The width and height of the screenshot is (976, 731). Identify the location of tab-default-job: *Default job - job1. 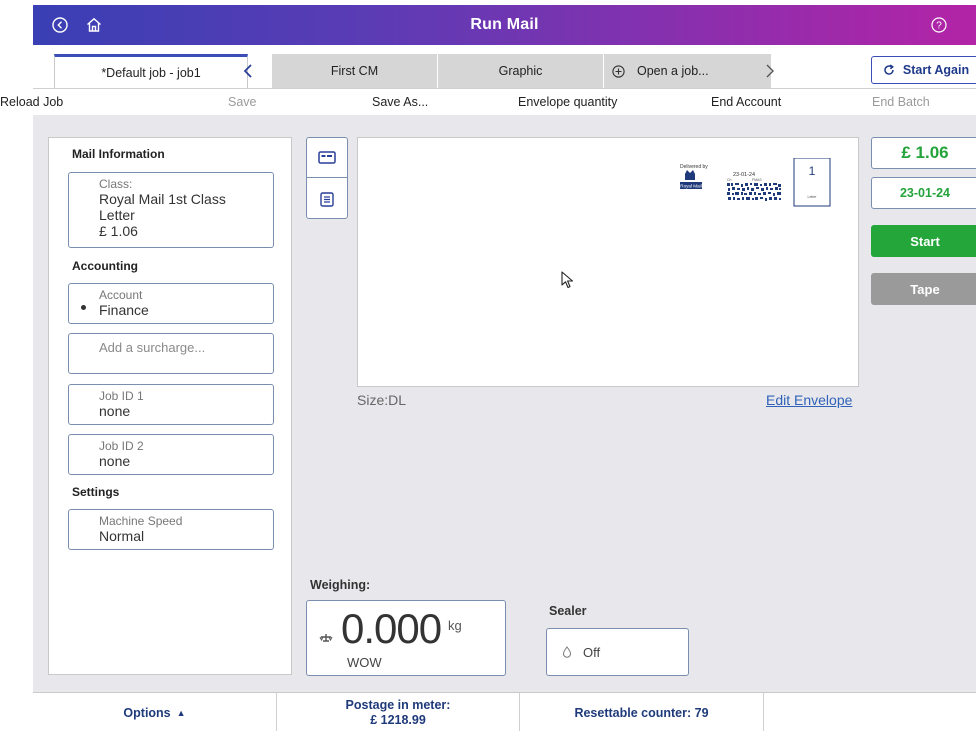
(151, 71).